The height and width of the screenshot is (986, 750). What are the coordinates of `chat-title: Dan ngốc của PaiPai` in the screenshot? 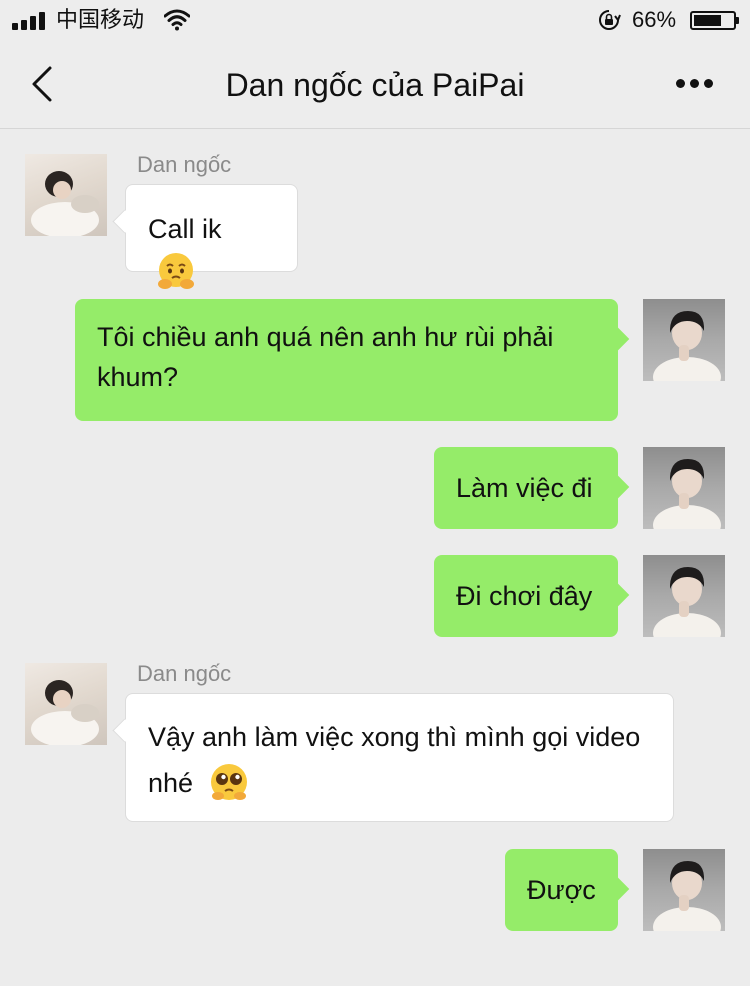 It's located at (375, 85).